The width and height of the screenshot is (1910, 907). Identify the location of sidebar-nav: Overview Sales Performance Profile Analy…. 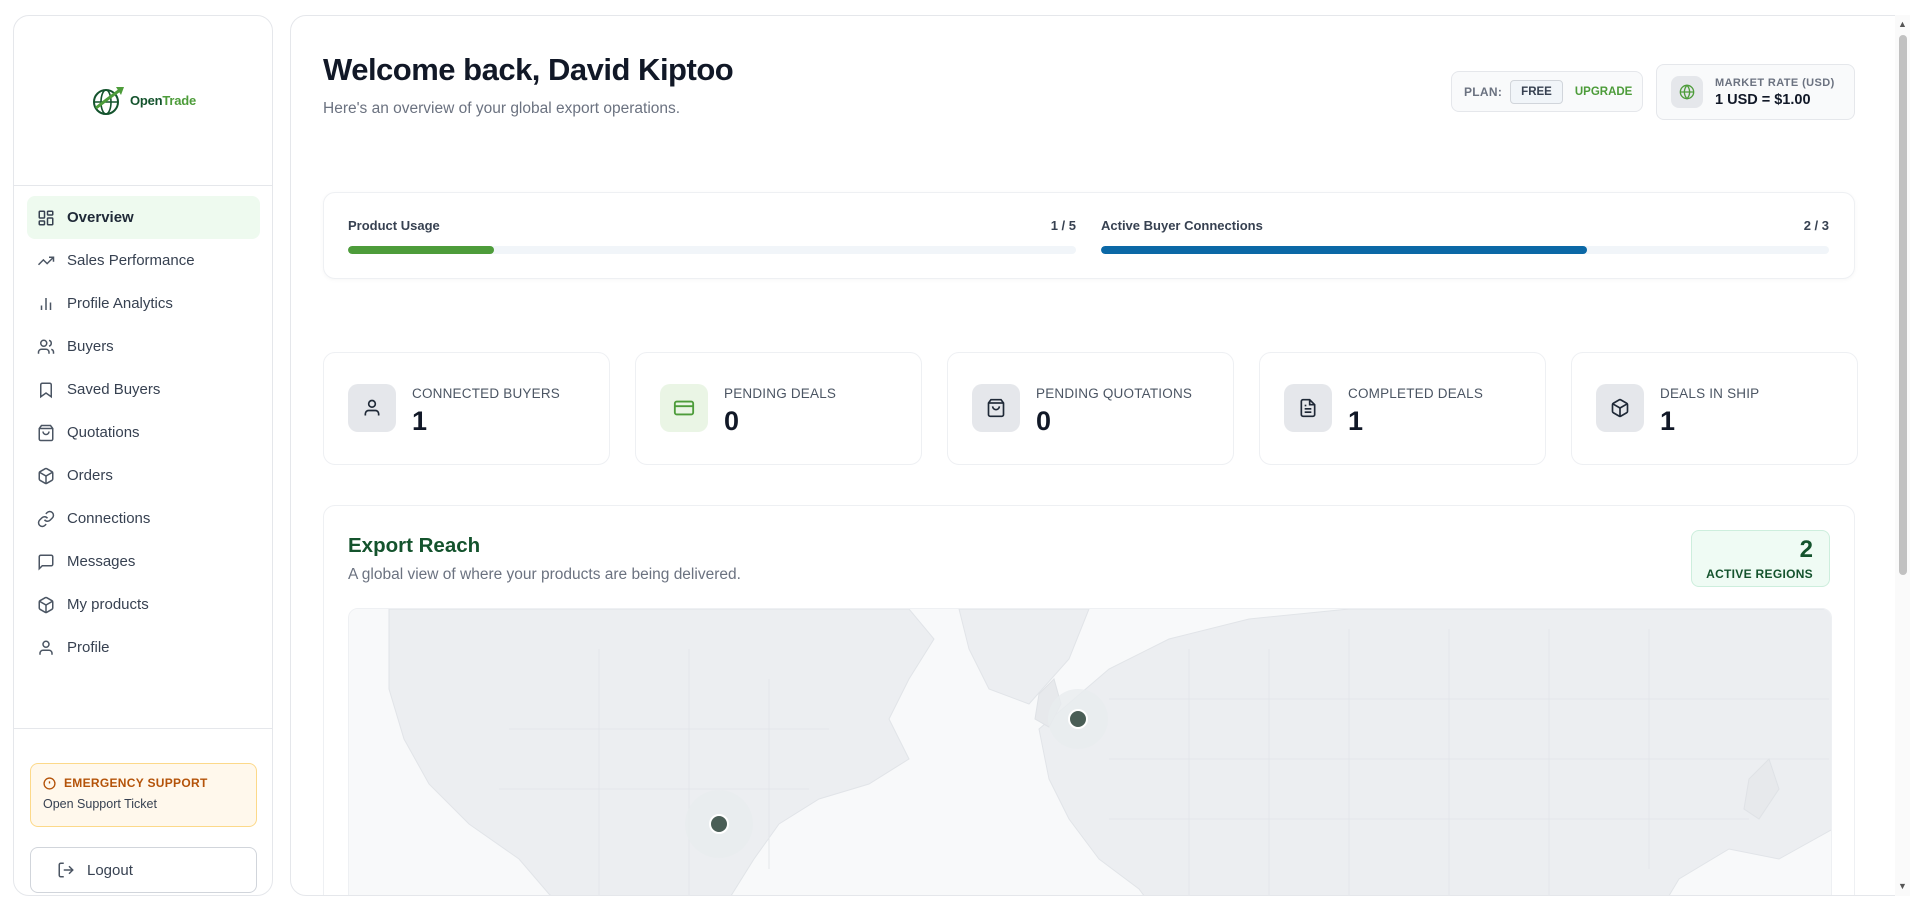
(143, 427).